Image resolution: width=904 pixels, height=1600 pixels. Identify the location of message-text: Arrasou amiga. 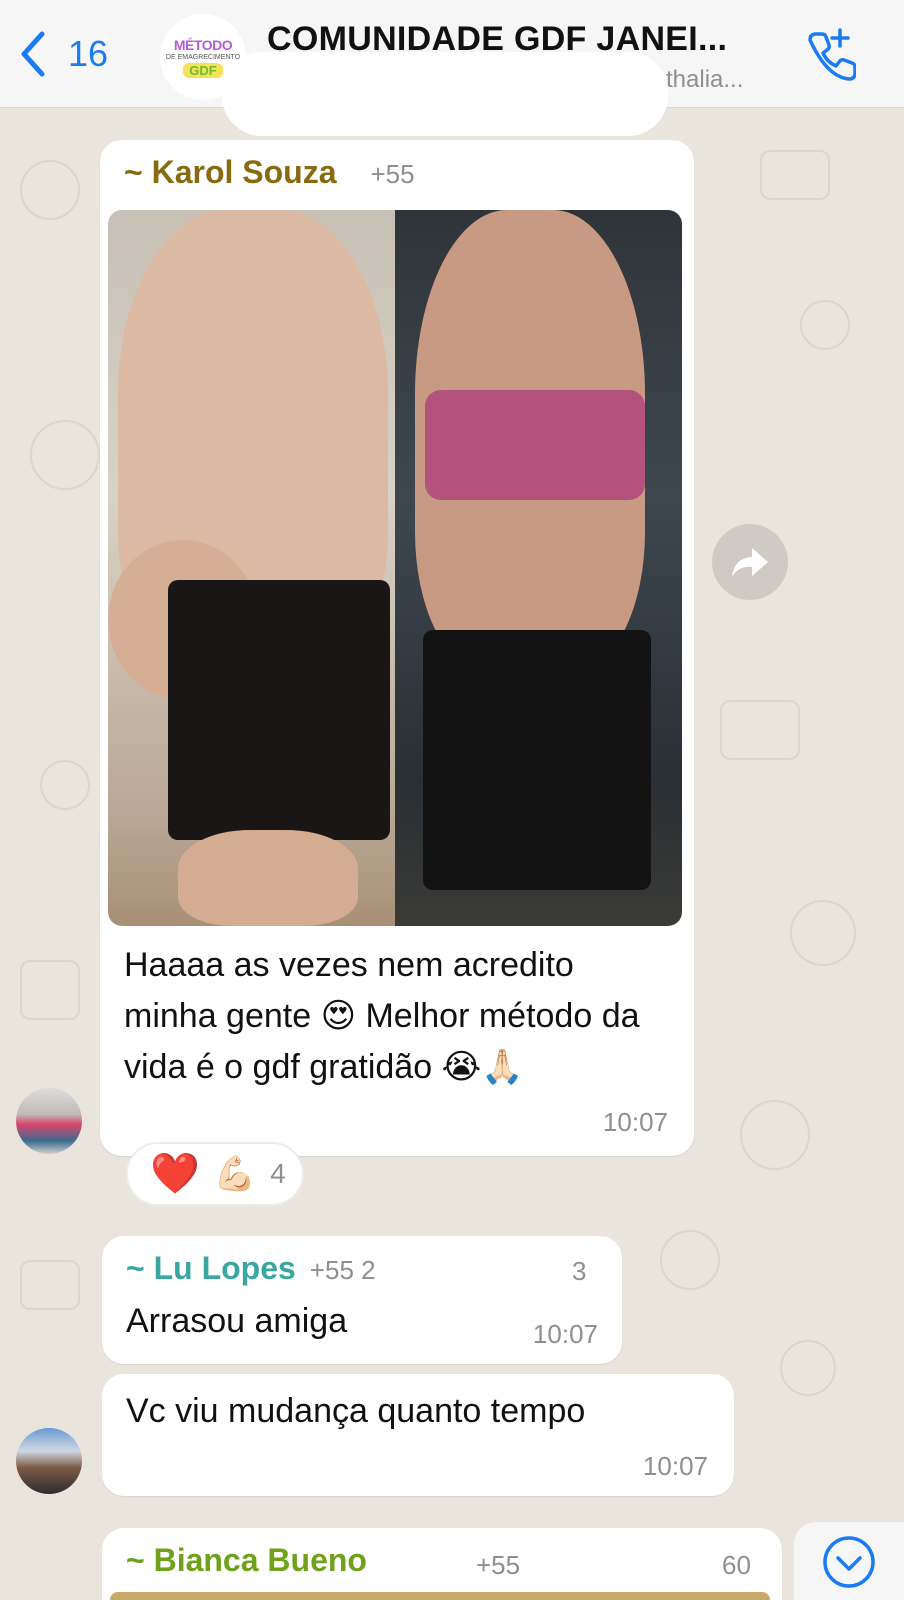
(237, 1321).